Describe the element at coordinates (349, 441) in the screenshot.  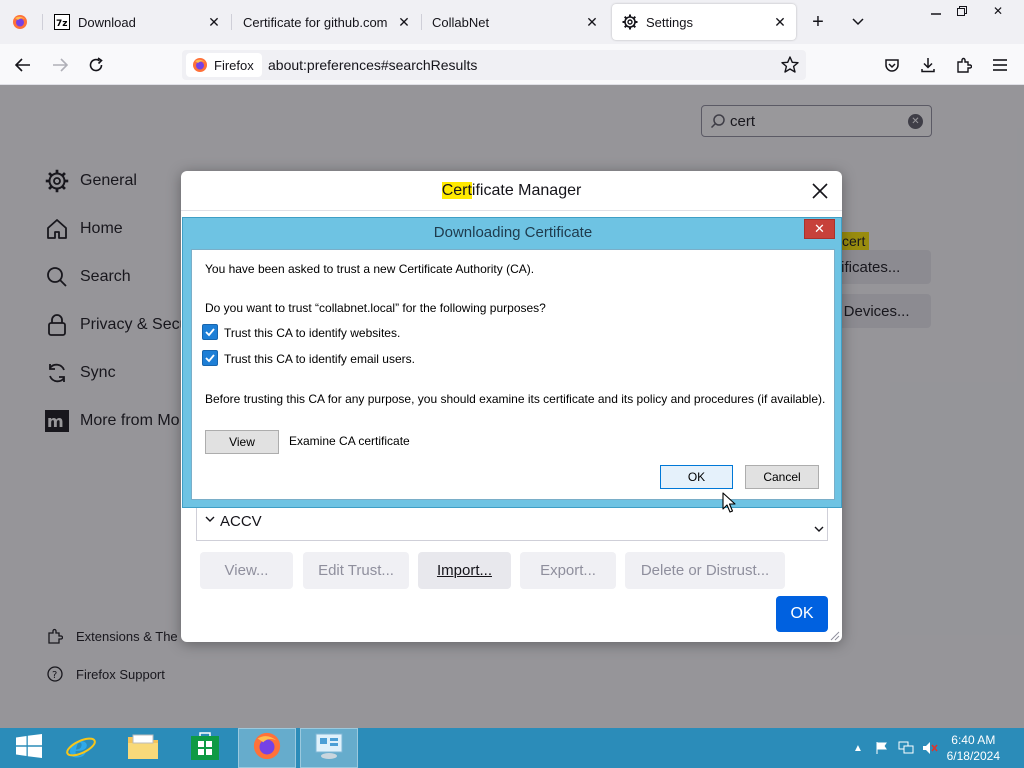
I see `examine-ca-label: Examine CA certificate` at that location.